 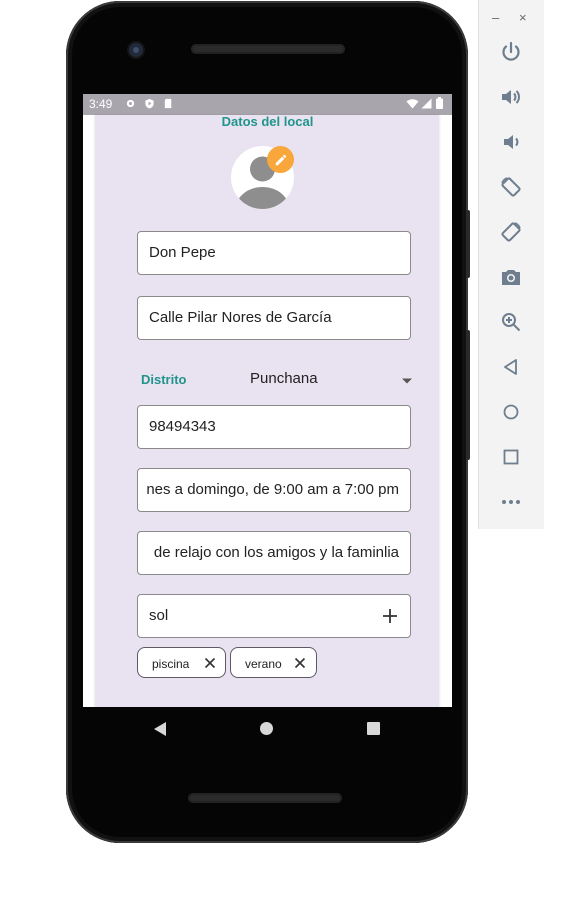 What do you see at coordinates (182, 426) in the screenshot?
I see `phone-field-value: 98494343` at bounding box center [182, 426].